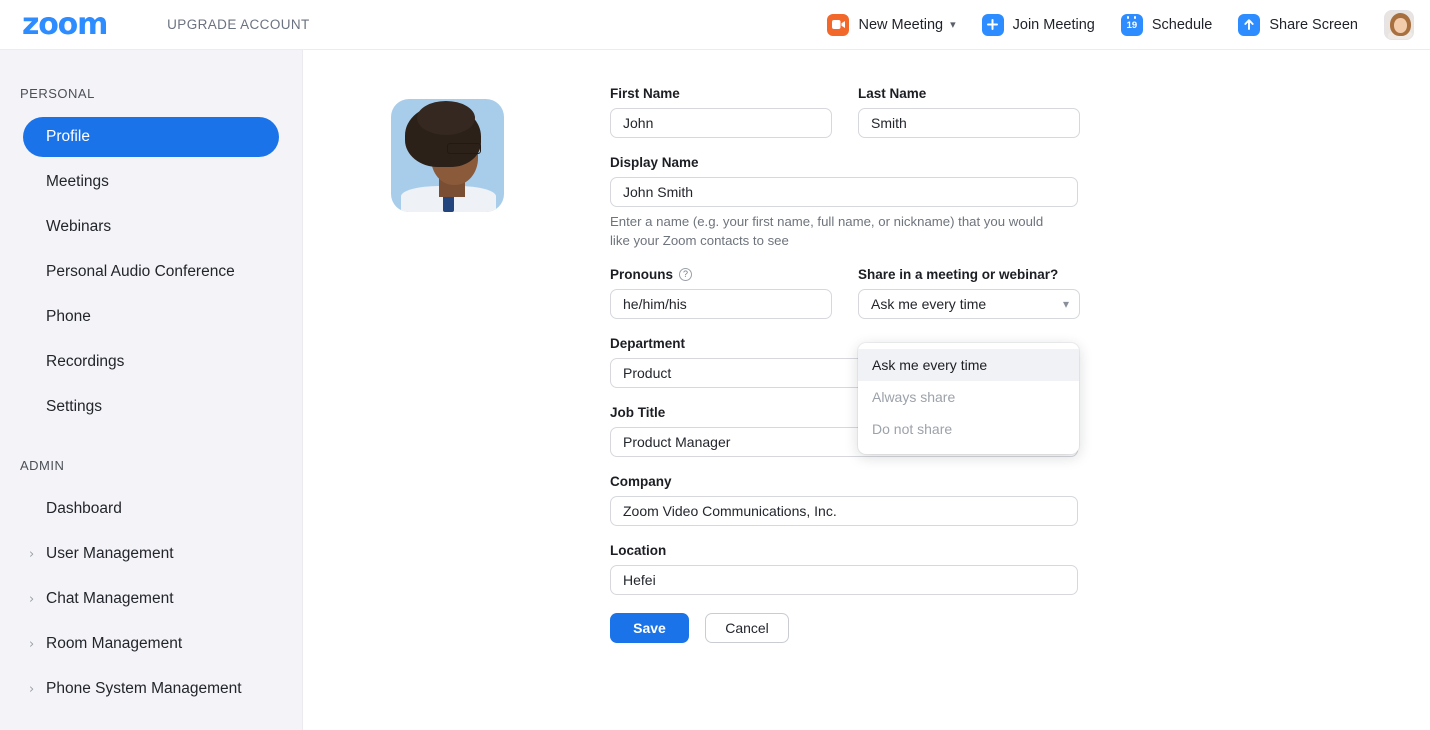  I want to click on sidebar-section-admin-title: ADMIN, so click(42, 465).